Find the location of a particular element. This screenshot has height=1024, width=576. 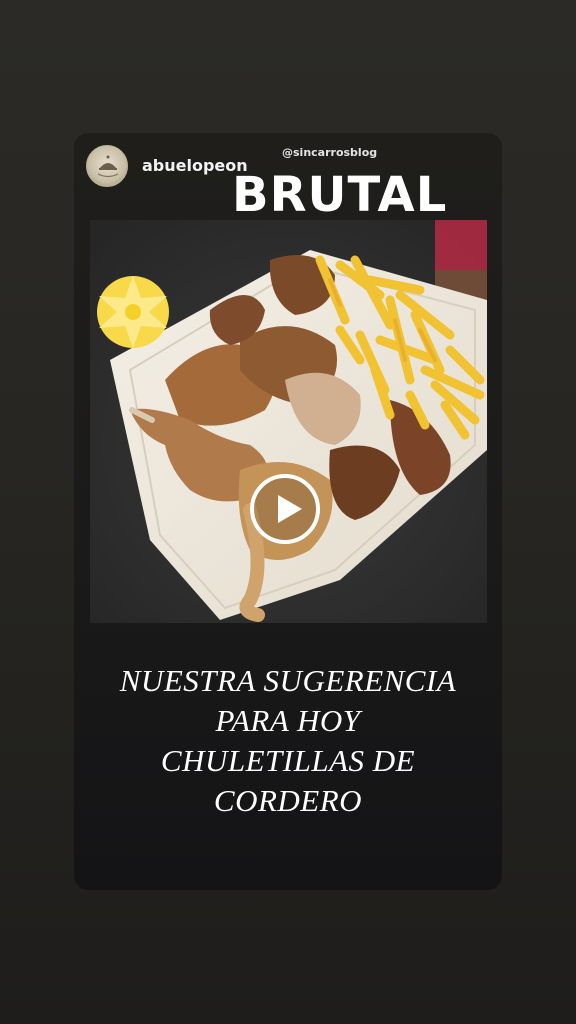

caption-line: PARA HOY is located at coordinates (288, 720).